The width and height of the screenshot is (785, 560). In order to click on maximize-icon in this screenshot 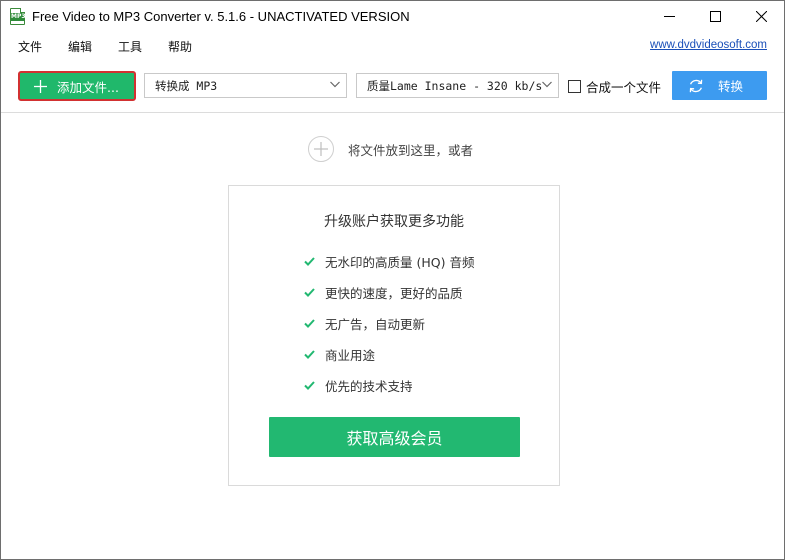, I will do `click(715, 16)`.